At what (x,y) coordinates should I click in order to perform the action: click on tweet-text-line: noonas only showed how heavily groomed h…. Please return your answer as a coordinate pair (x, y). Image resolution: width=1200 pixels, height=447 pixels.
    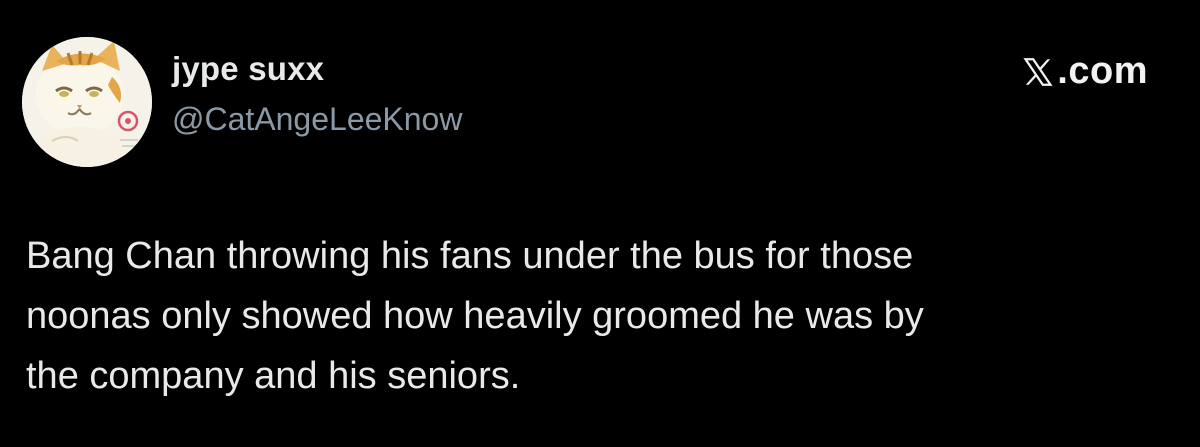
    Looking at the image, I should click on (475, 316).